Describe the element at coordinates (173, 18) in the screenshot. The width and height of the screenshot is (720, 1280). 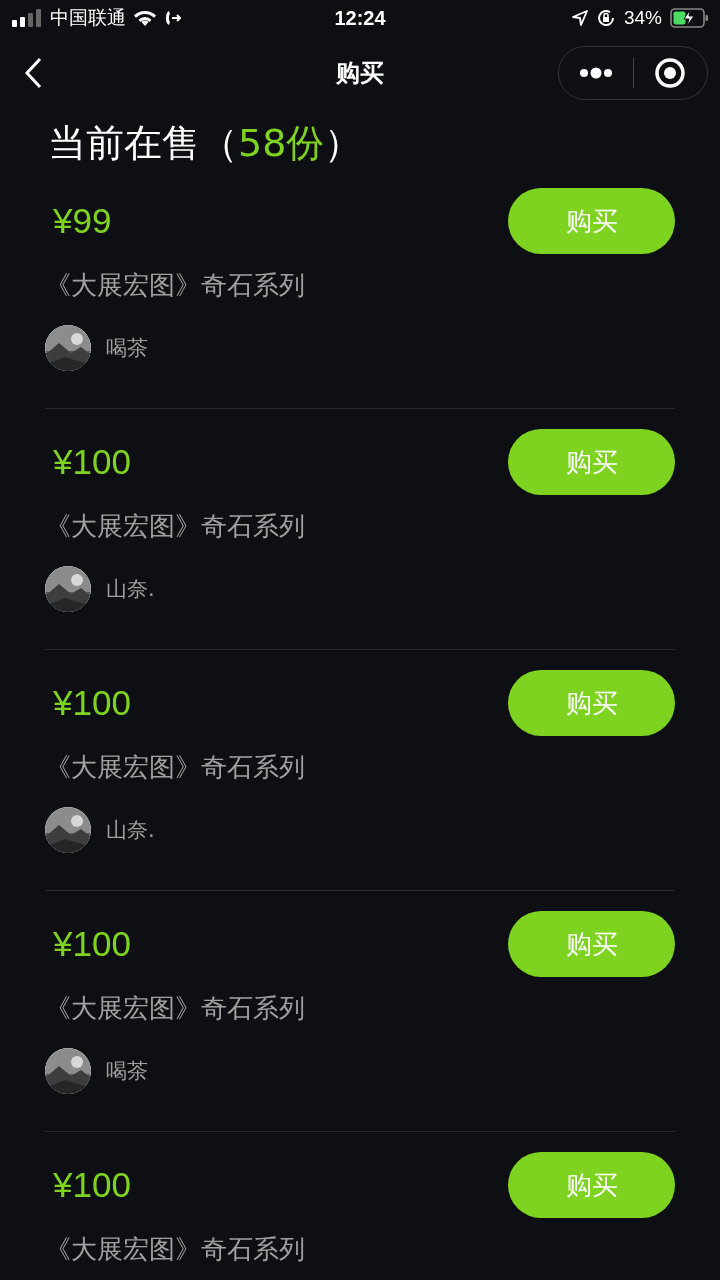
I see `call-forward-icon` at that location.